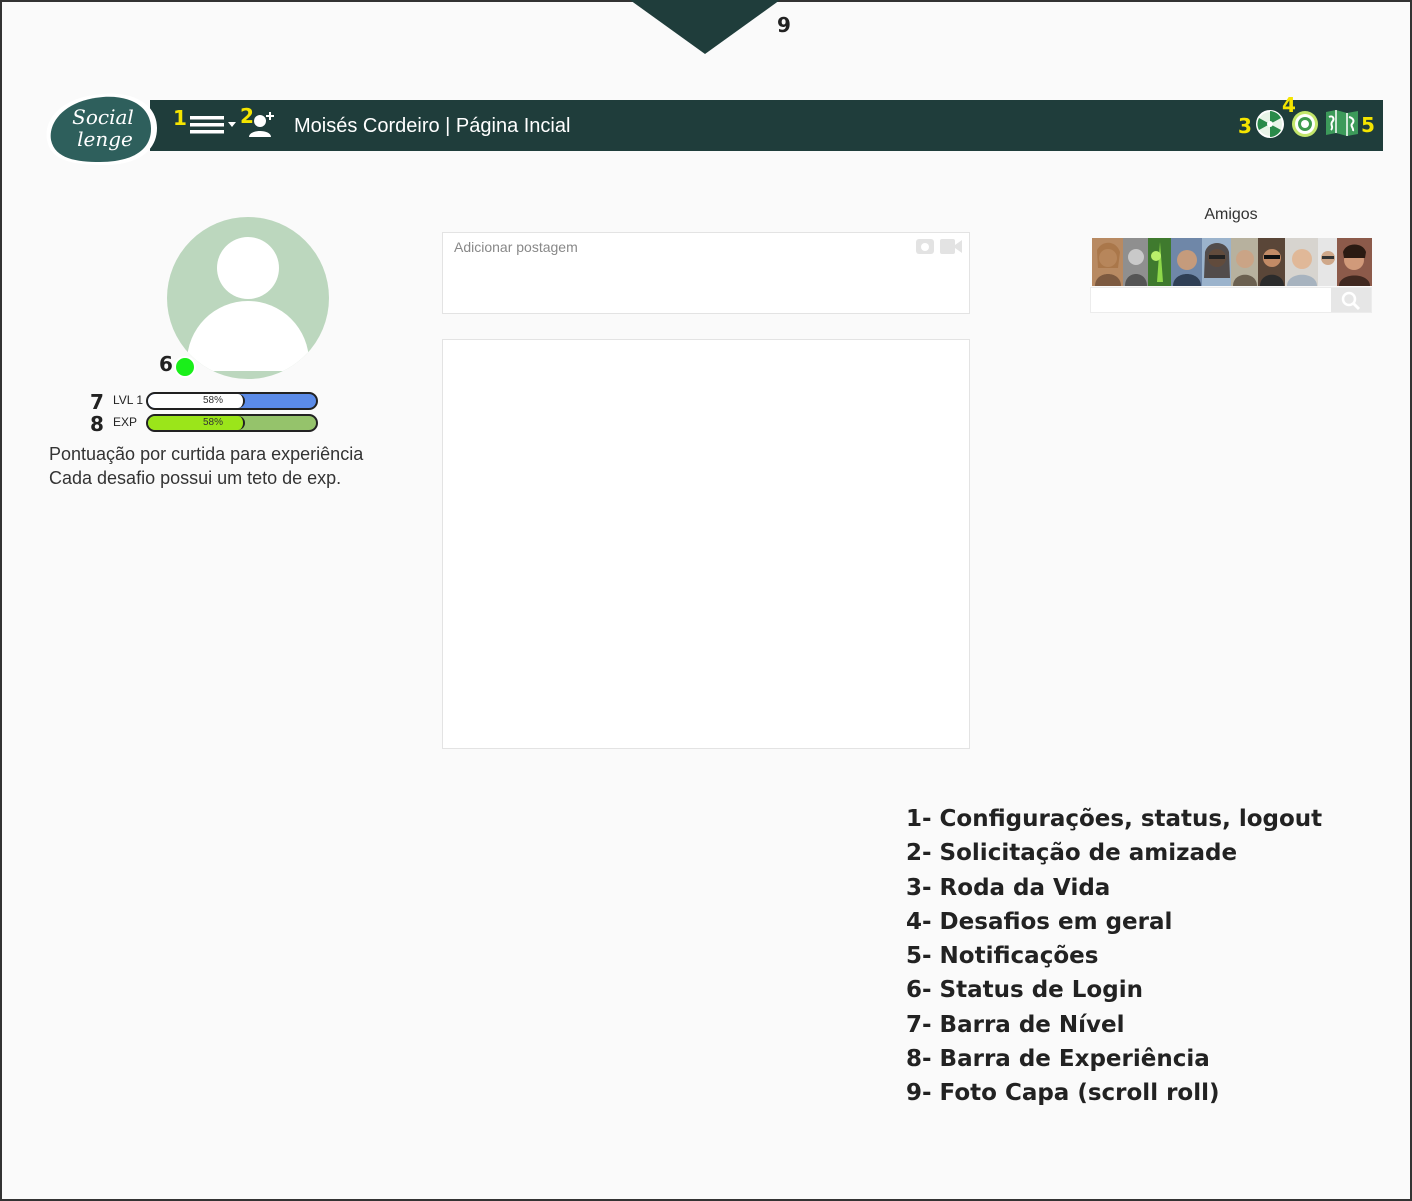 The height and width of the screenshot is (1201, 1412). I want to click on search-icon, so click(1351, 301).